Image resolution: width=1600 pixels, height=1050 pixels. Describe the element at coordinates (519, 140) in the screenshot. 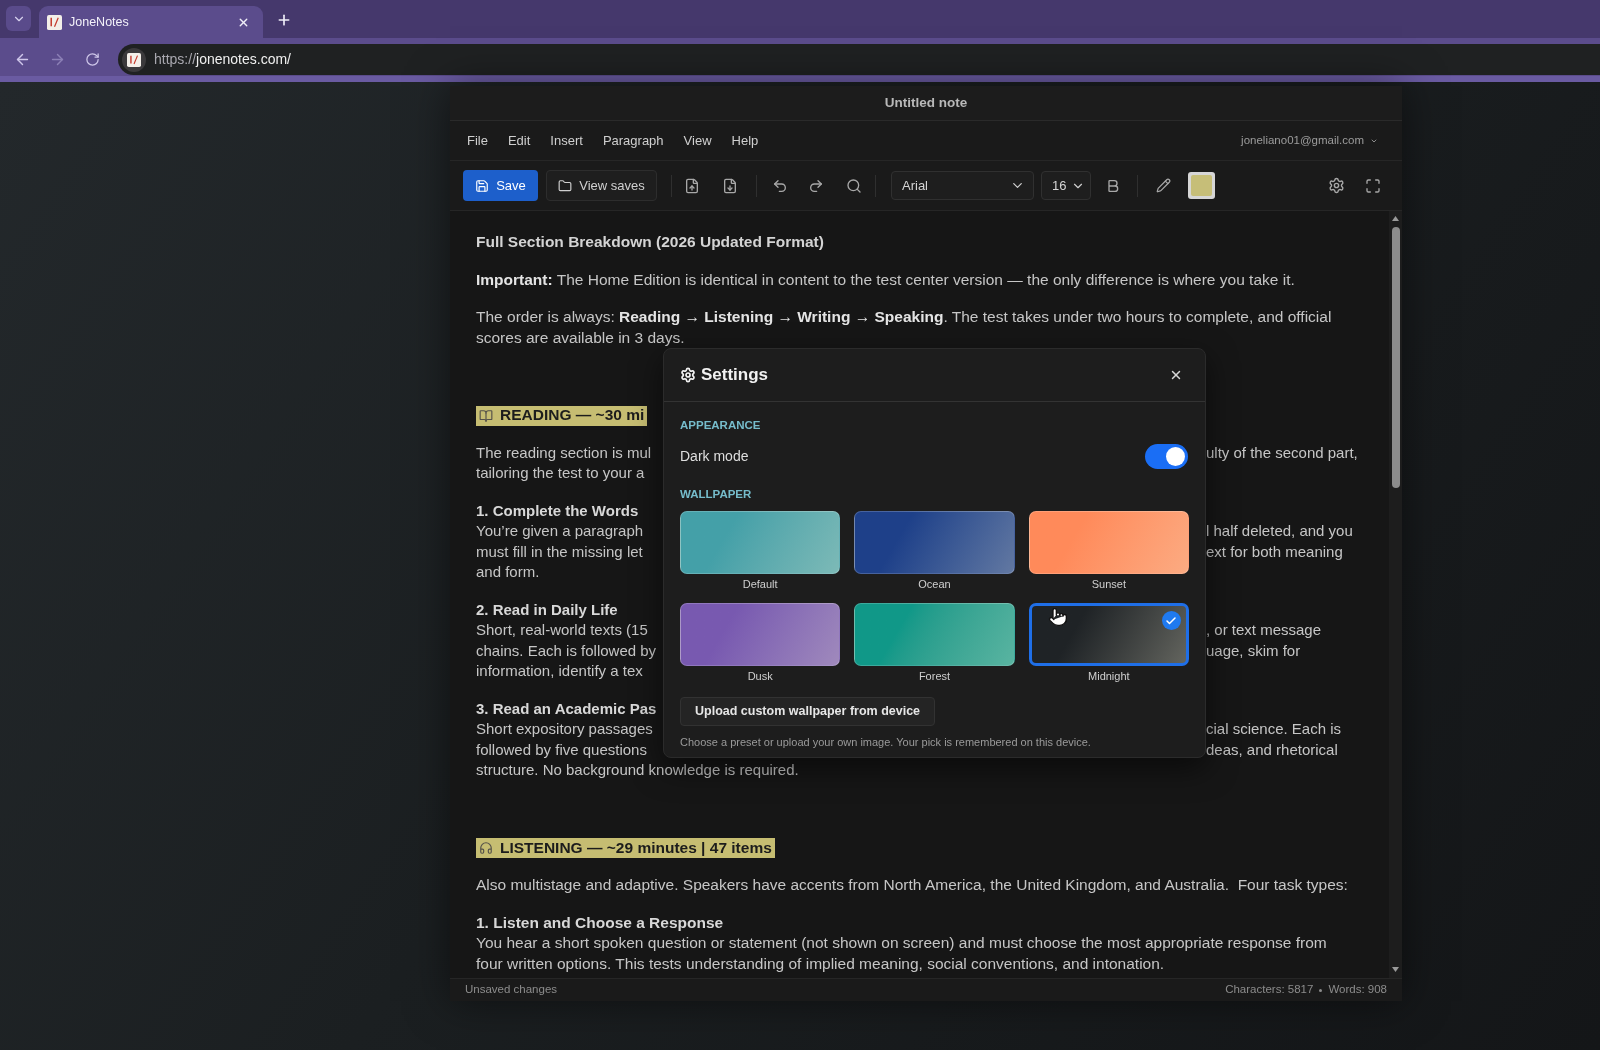

I see `menu-item: Edit` at that location.